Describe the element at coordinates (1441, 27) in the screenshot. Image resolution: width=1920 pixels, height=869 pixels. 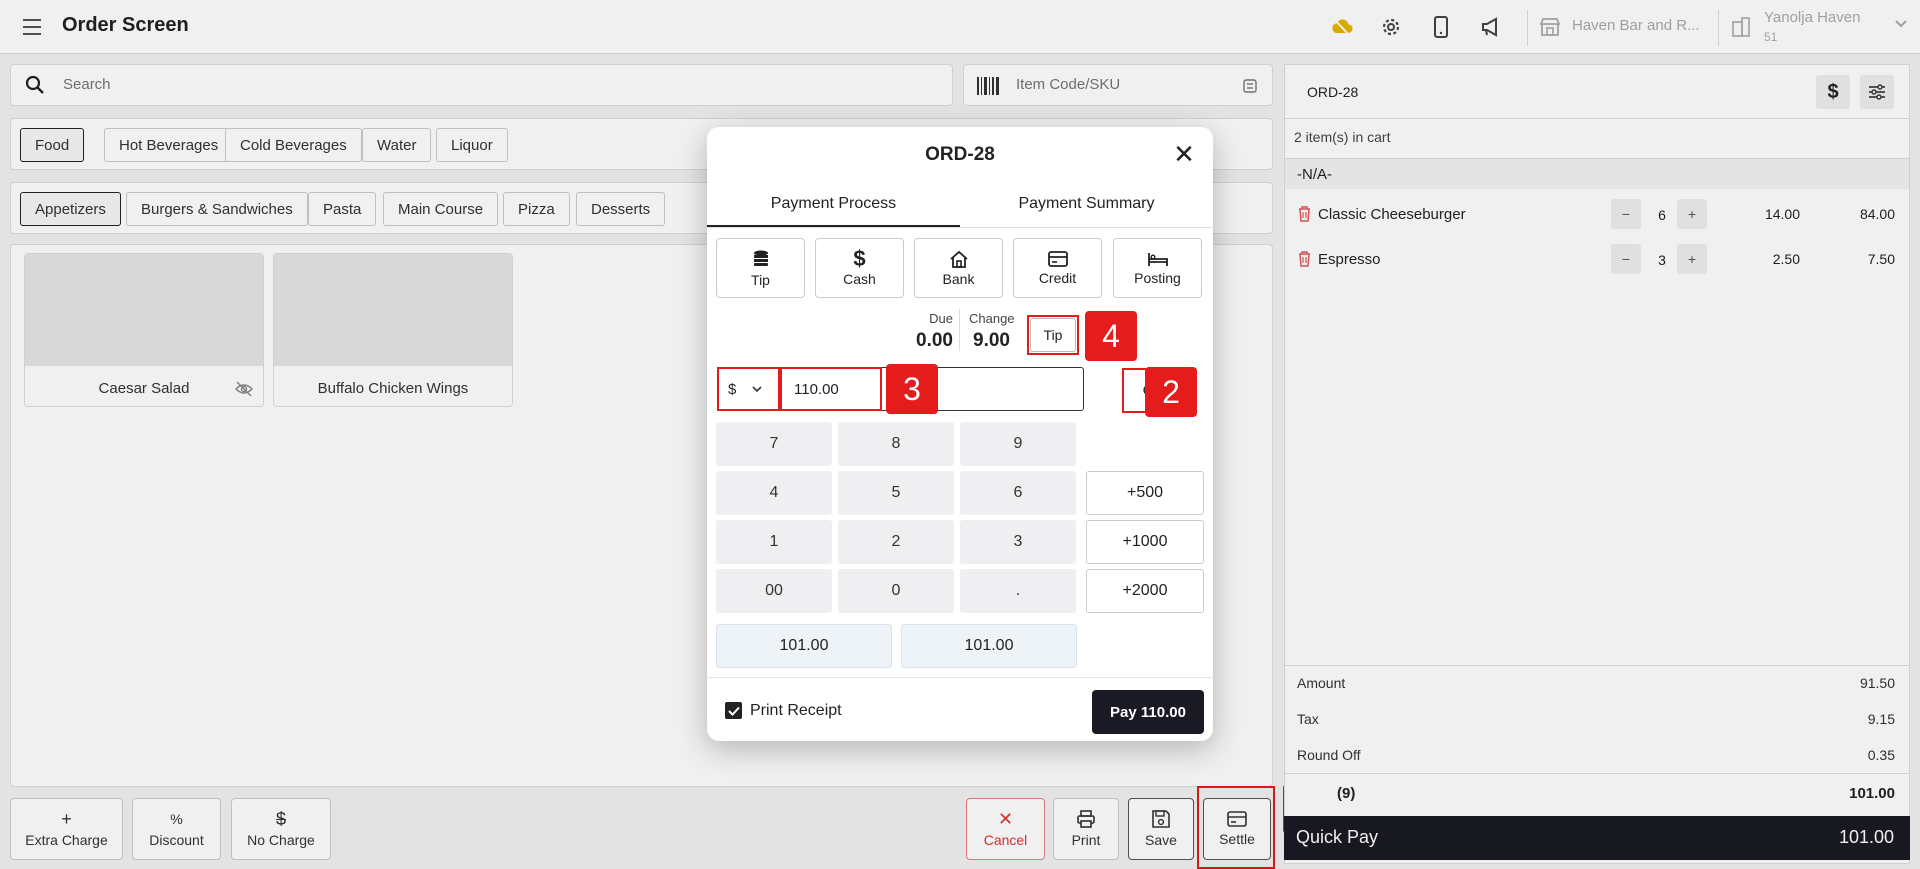
I see `tablet-icon` at that location.